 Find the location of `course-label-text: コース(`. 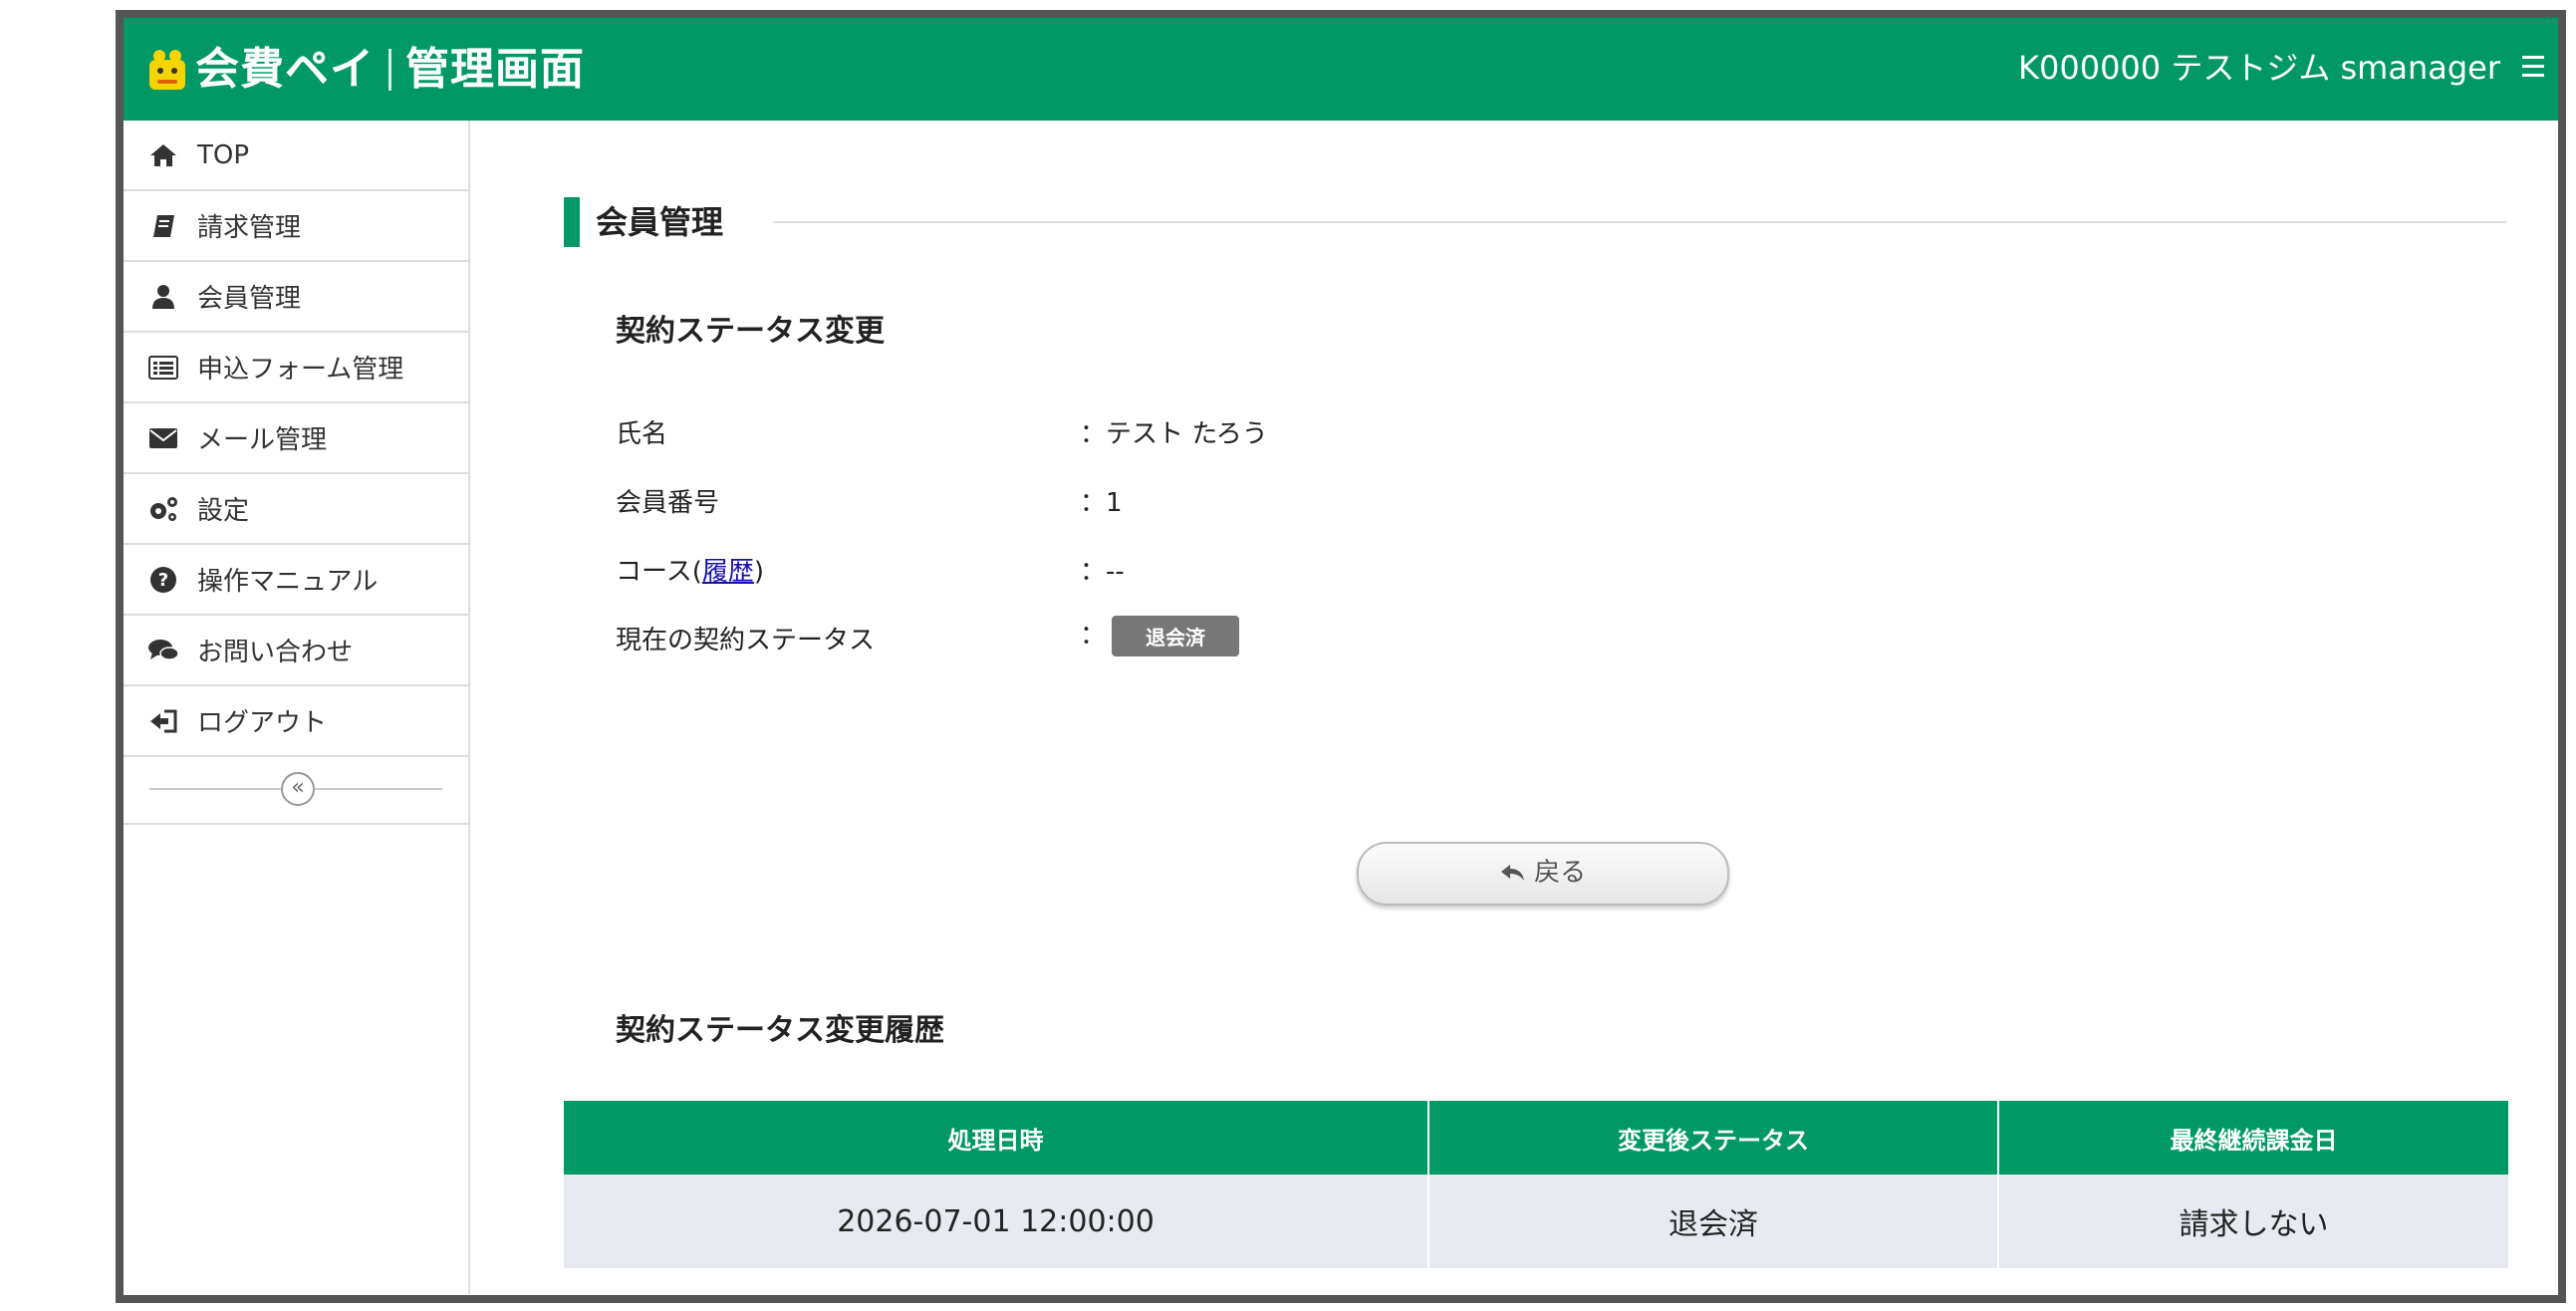

course-label-text: コース( is located at coordinates (659, 572).